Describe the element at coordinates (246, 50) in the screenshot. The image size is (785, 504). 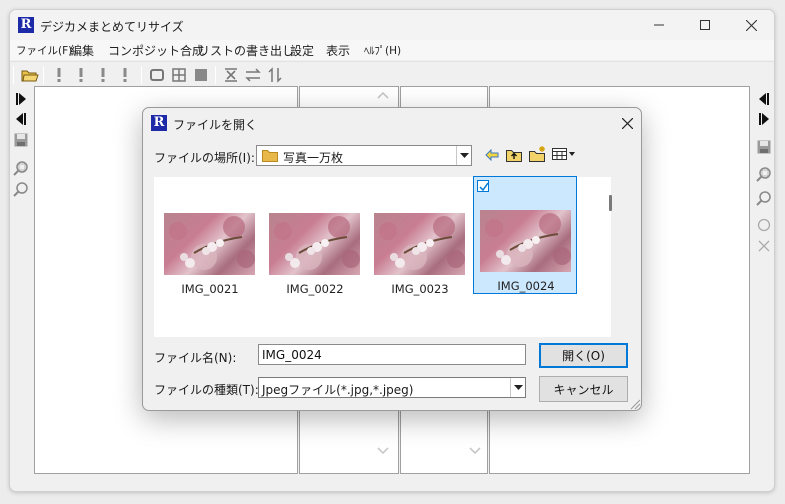
I see `menu-export-list: リストの書き出し` at that location.